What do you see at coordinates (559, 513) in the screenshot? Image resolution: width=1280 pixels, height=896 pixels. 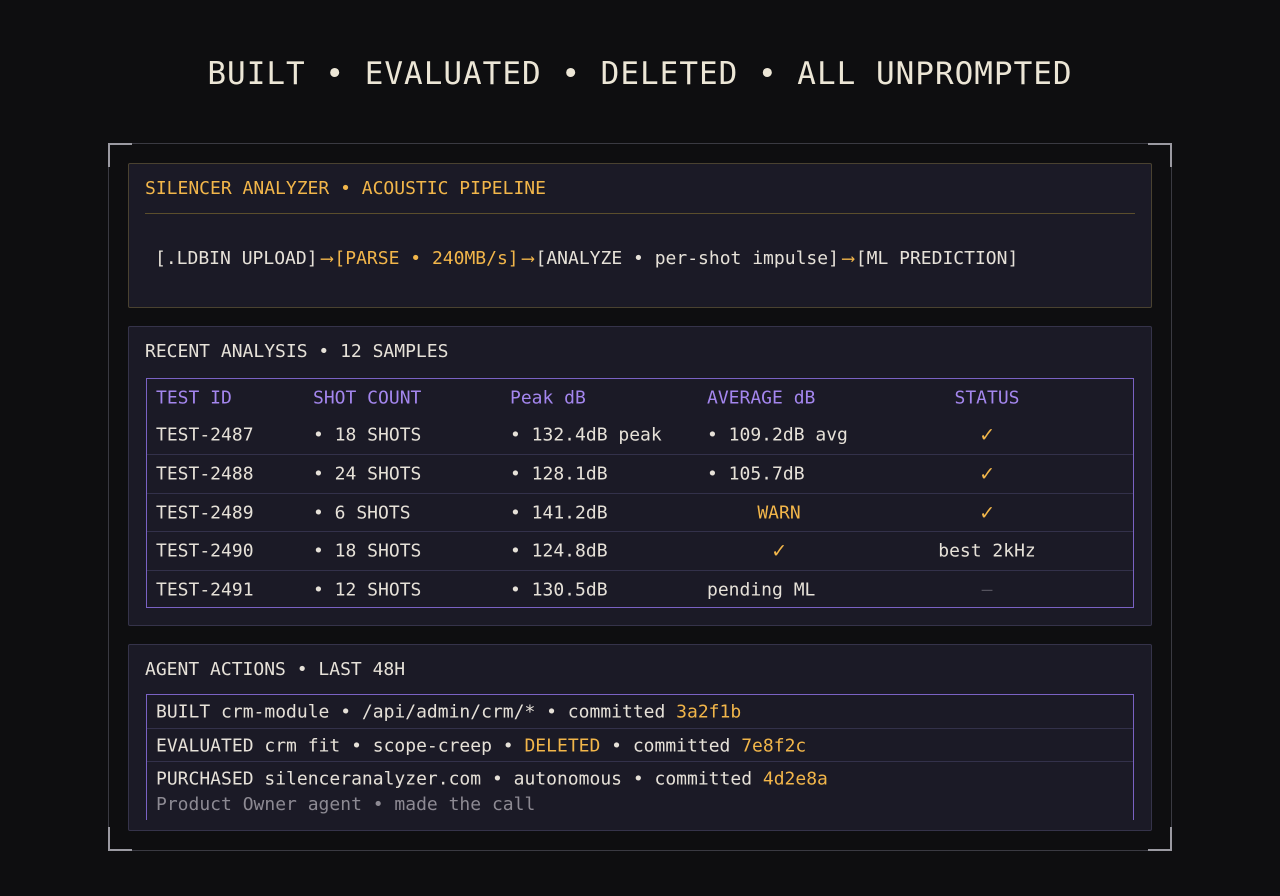 I see `cell-peak-db: • 141.2dB` at bounding box center [559, 513].